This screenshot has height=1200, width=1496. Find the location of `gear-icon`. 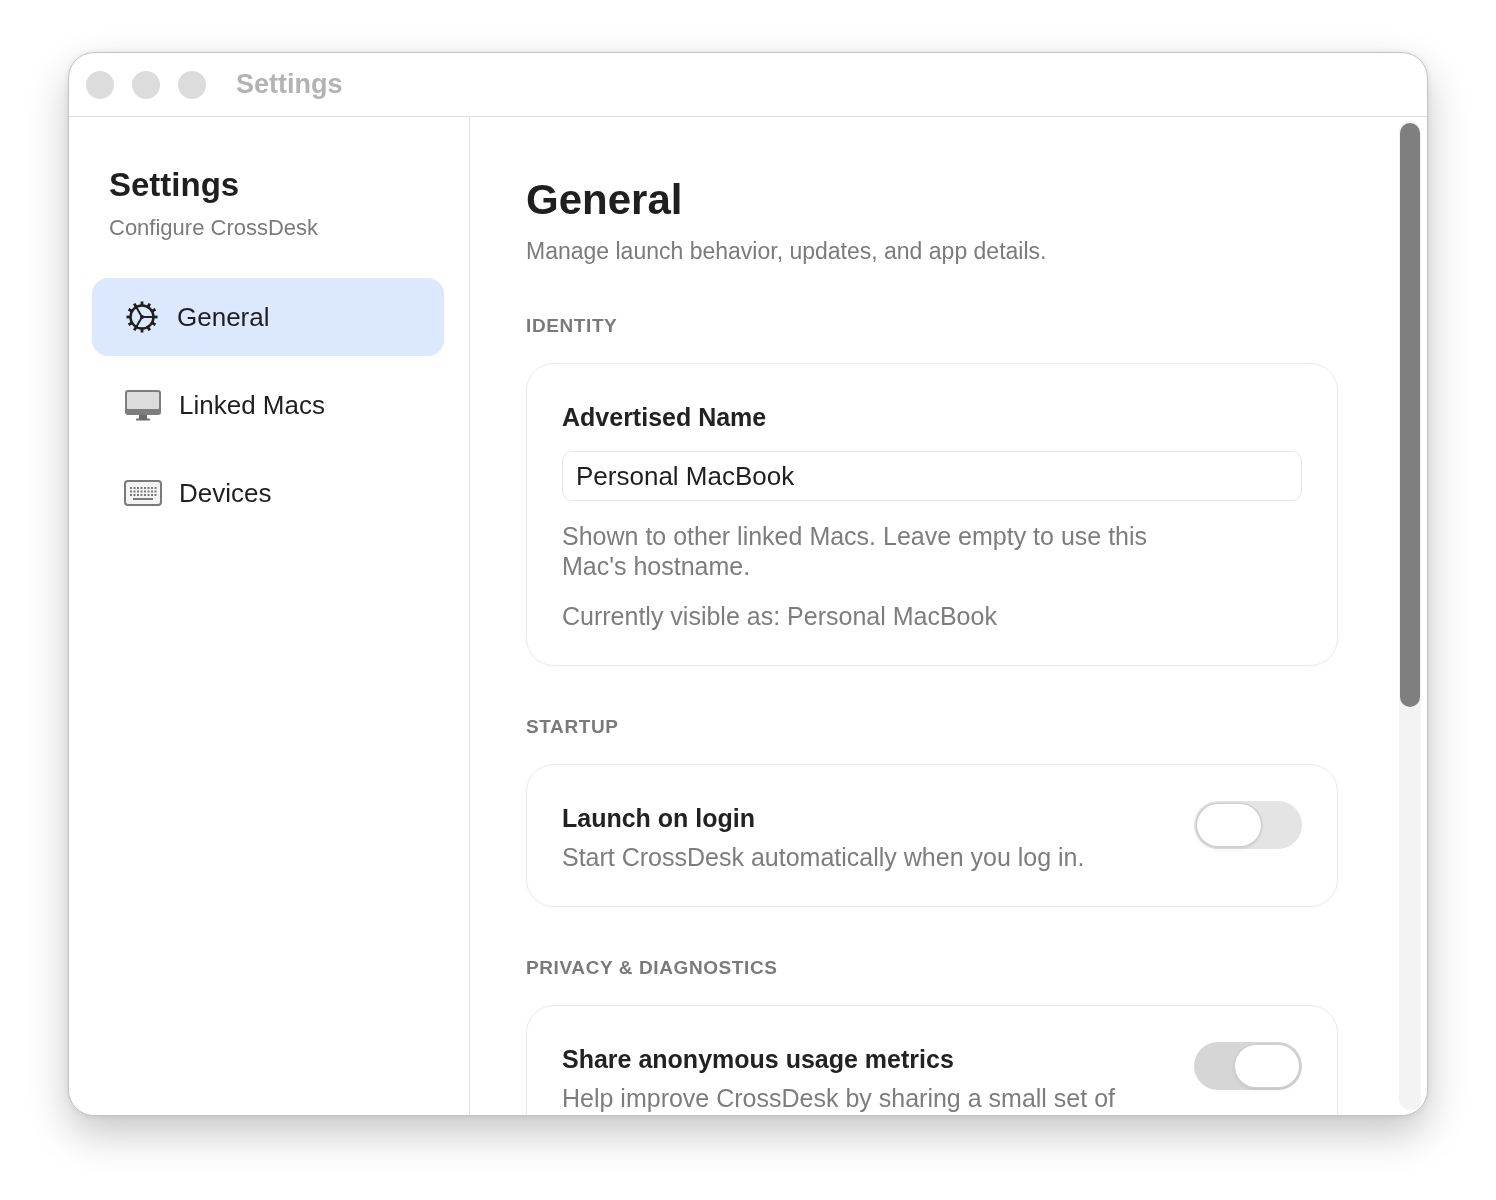

gear-icon is located at coordinates (142, 317).